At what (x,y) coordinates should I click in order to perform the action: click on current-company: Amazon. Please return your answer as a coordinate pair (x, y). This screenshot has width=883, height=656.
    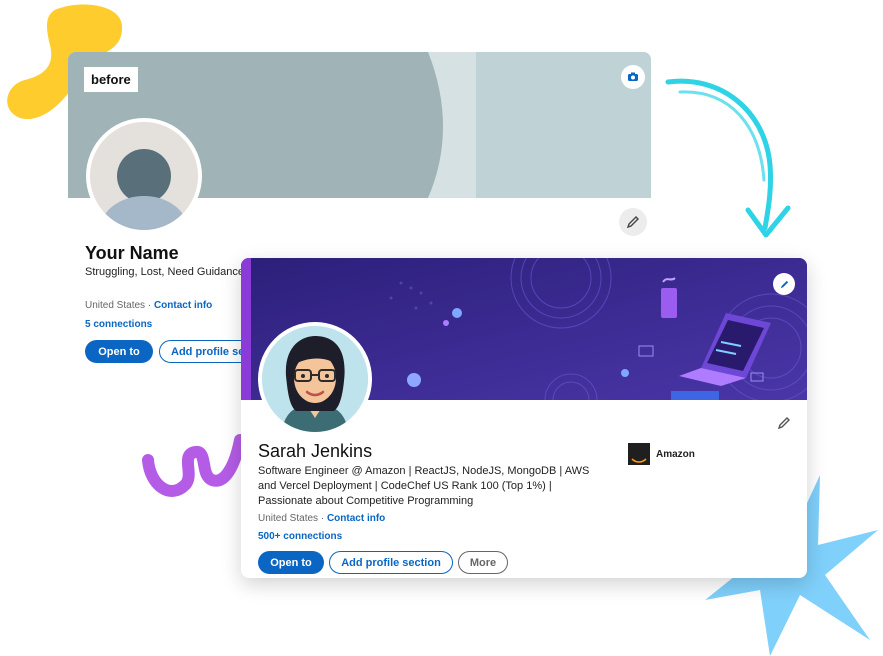
    Looking at the image, I should click on (661, 454).